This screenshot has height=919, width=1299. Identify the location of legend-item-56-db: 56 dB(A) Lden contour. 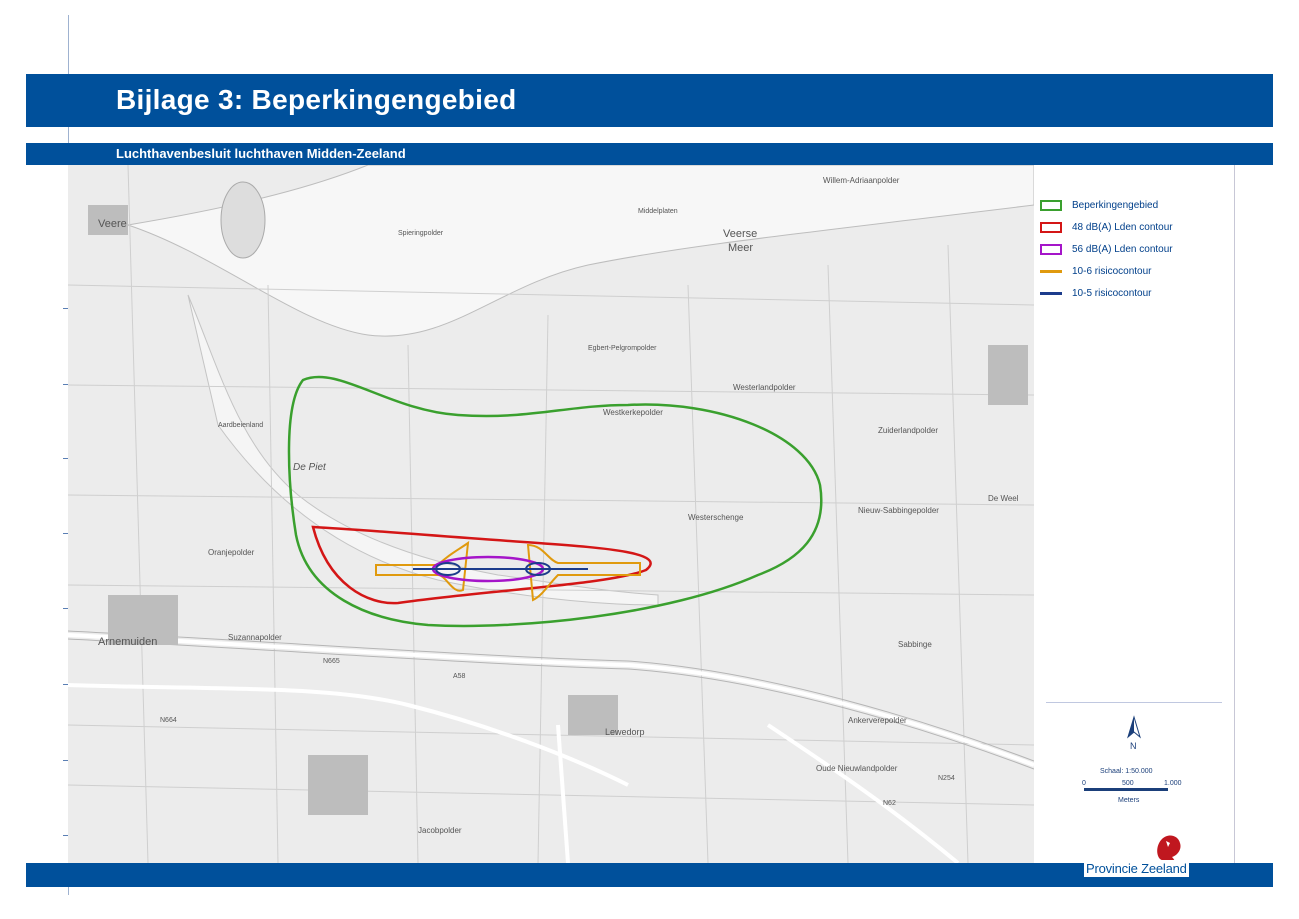
(1106, 249).